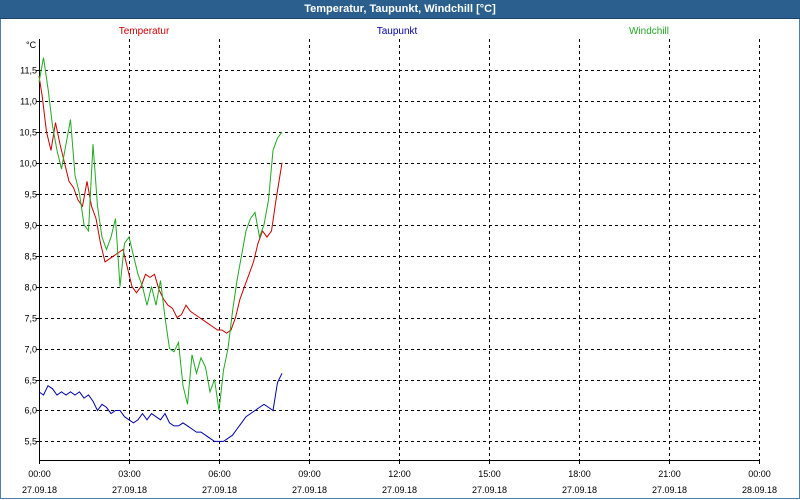 The height and width of the screenshot is (500, 800). I want to click on legend: Temperatur Taupunkt Windchill, so click(394, 31).